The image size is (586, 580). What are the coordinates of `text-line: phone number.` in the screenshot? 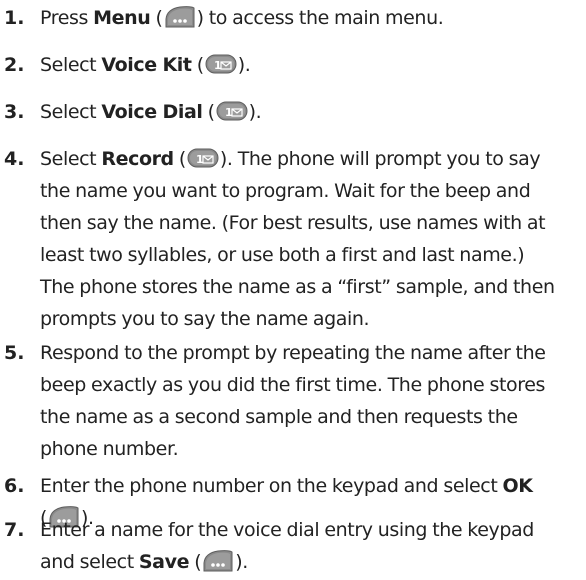 It's located at (109, 449).